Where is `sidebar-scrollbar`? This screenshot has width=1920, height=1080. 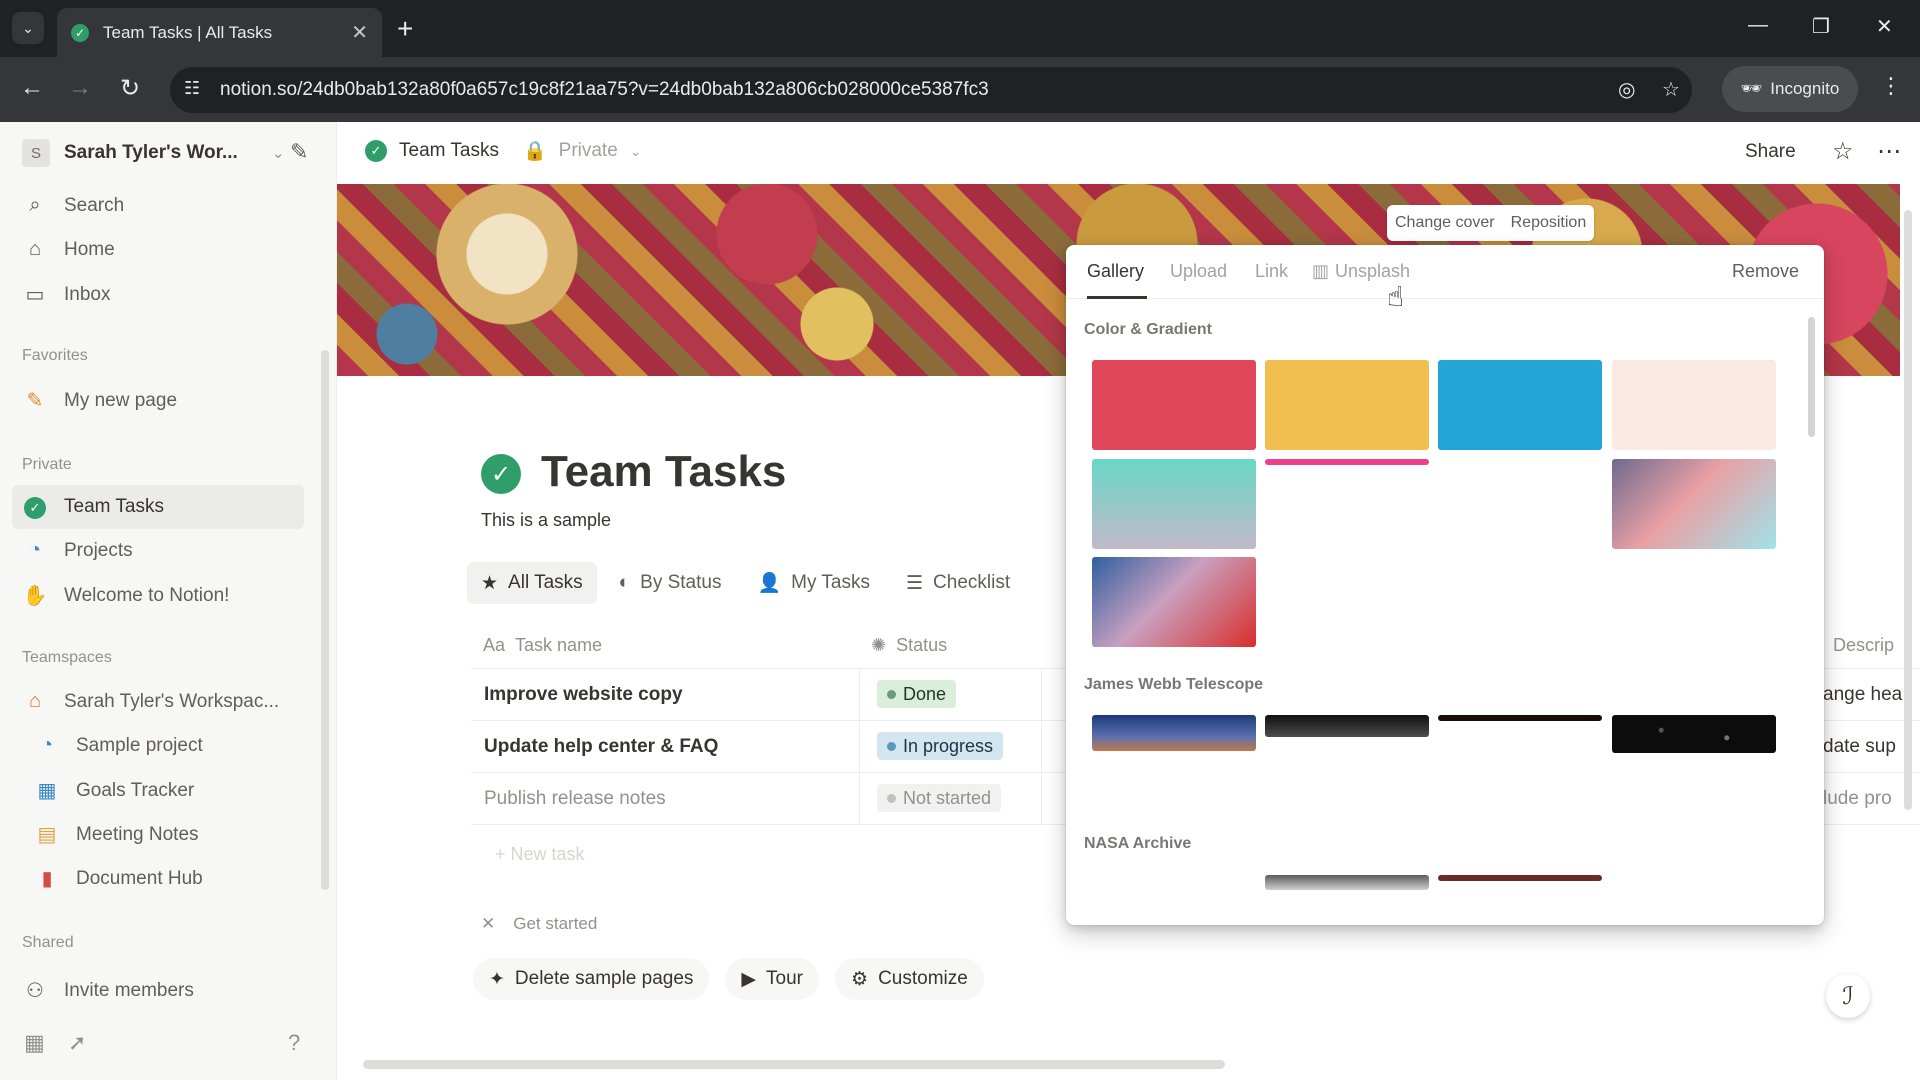 sidebar-scrollbar is located at coordinates (325, 620).